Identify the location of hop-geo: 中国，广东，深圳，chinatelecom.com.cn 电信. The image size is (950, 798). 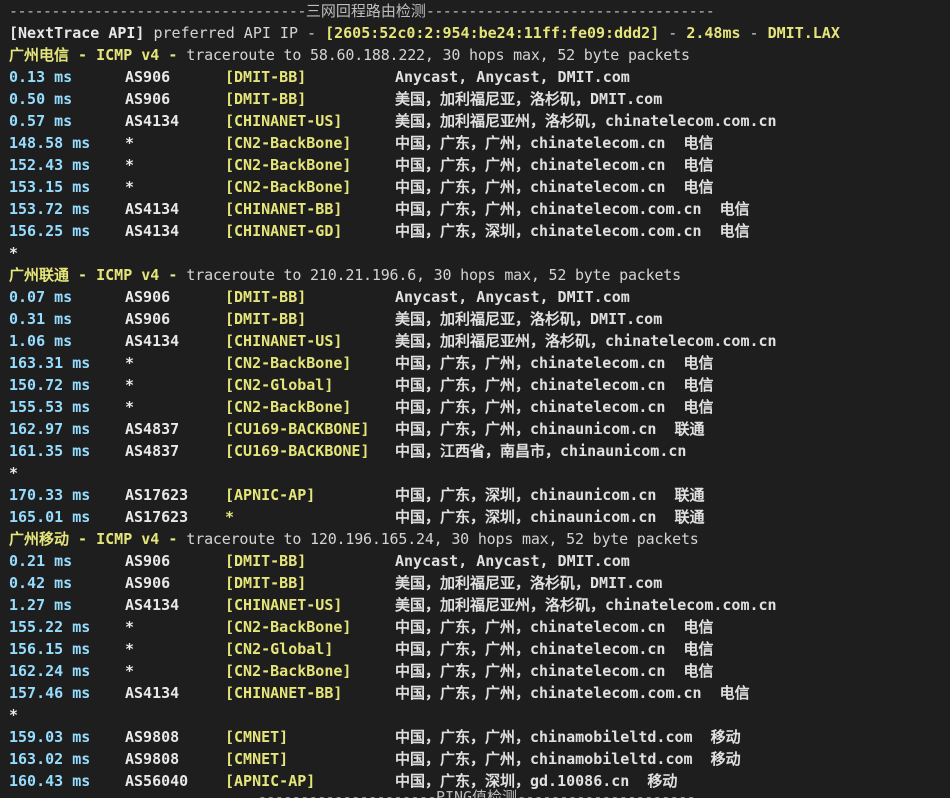
(572, 231).